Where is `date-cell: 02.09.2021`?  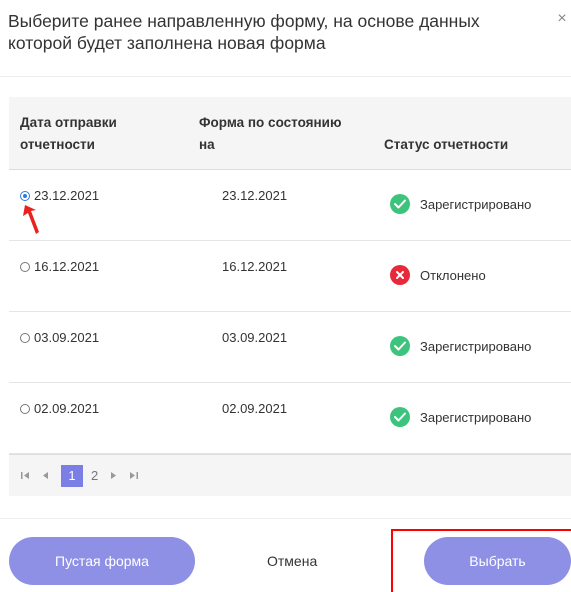 date-cell: 02.09.2021 is located at coordinates (59, 408).